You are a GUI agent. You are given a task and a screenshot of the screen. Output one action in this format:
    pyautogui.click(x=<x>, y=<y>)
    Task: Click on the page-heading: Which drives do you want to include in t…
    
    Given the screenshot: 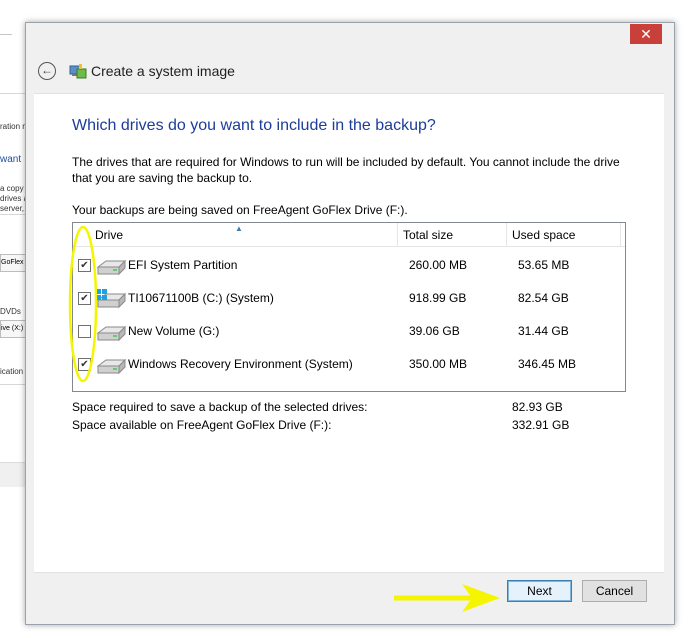 What is the action you would take?
    pyautogui.click(x=254, y=125)
    